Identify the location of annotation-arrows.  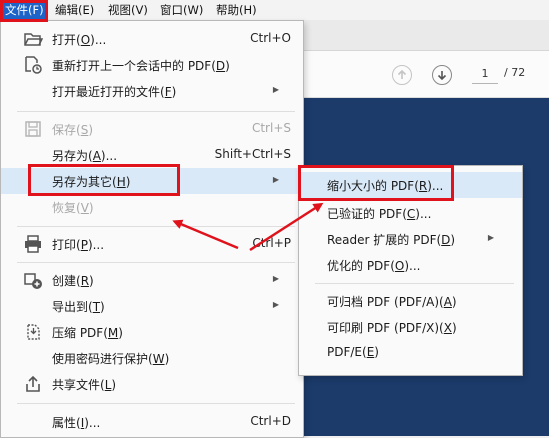
(248, 227).